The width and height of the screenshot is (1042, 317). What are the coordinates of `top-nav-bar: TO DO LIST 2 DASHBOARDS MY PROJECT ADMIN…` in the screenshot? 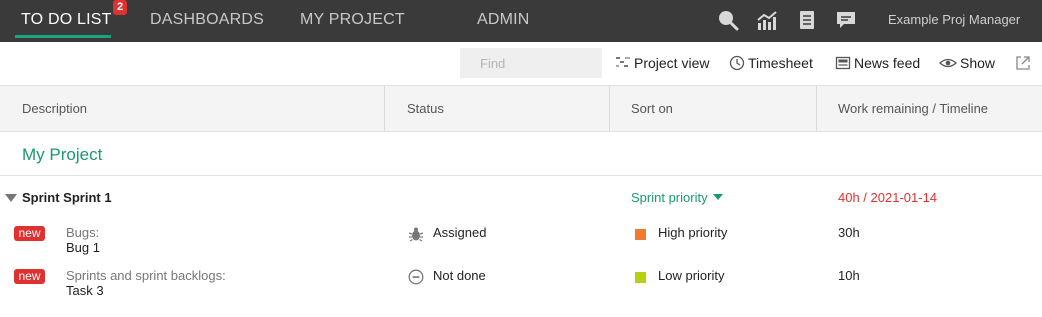 It's located at (521, 21).